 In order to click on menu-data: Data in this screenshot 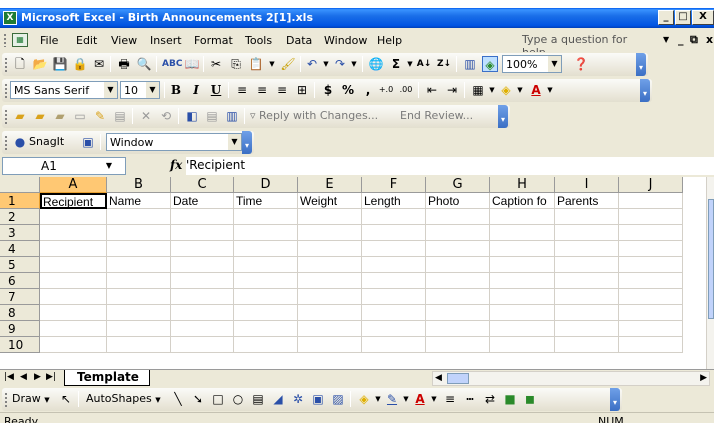, I will do `click(299, 40)`.